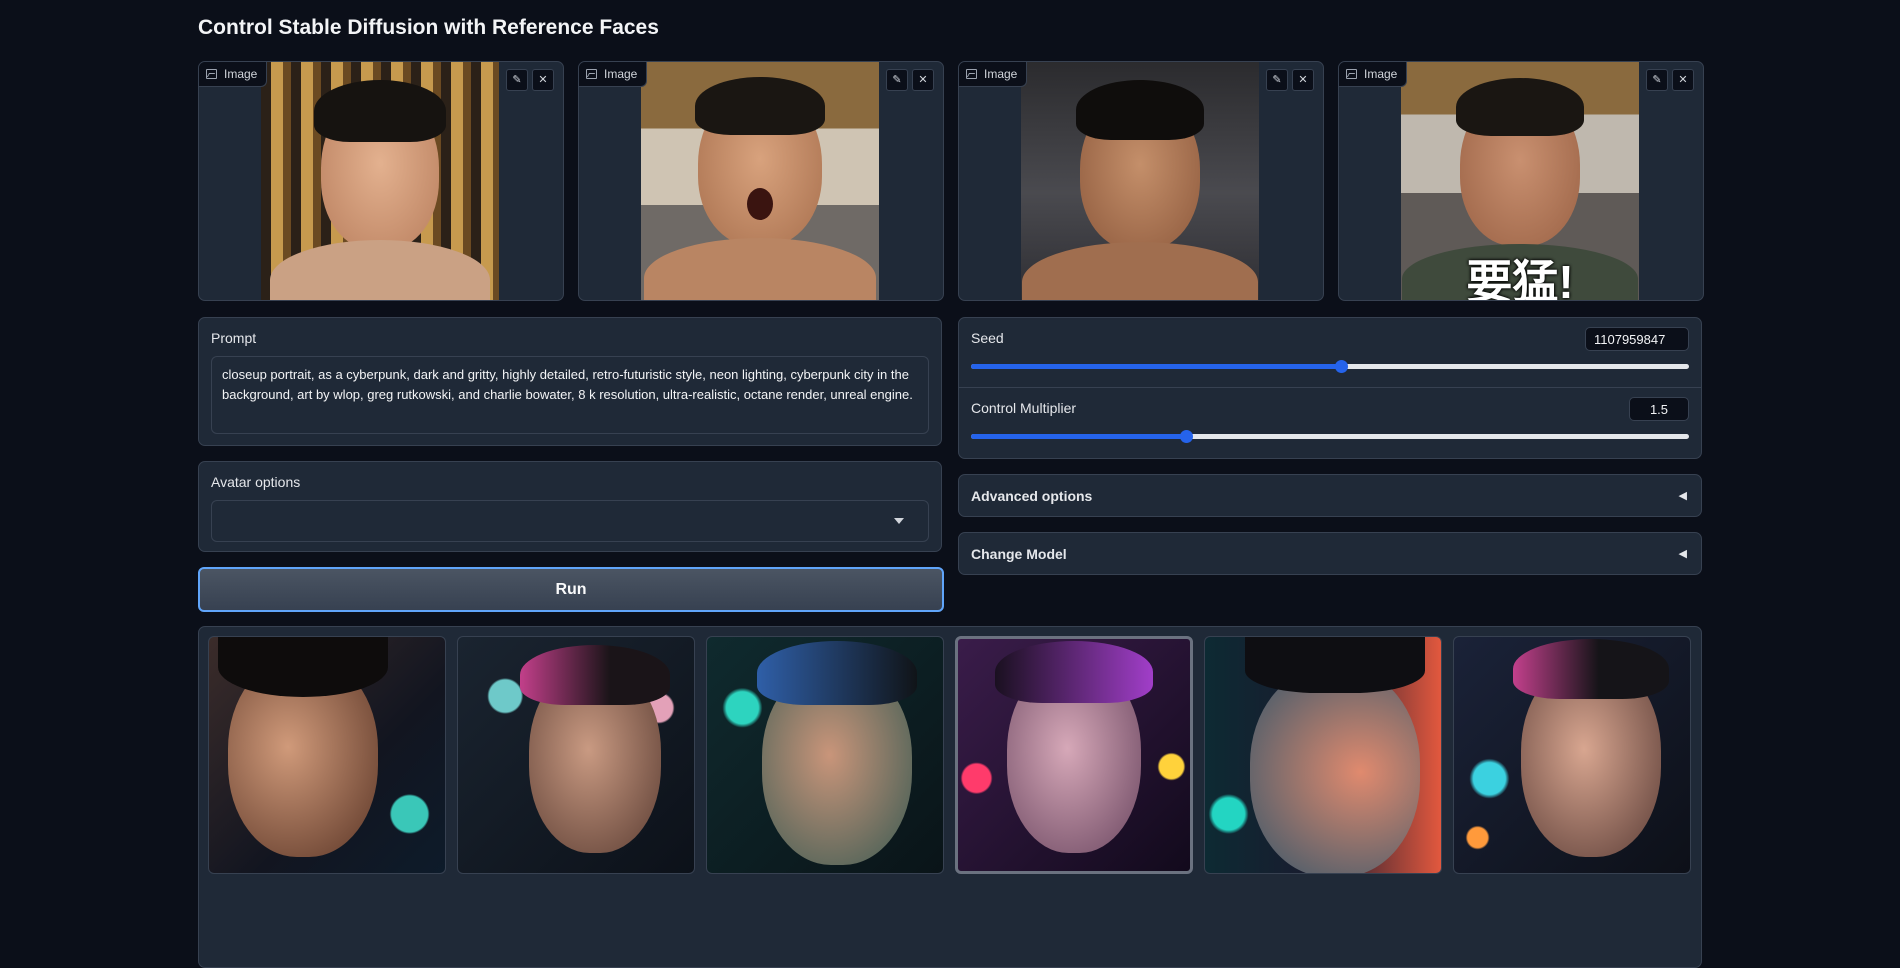 The width and height of the screenshot is (1900, 968). I want to click on seed-slider-fill, so click(1156, 366).